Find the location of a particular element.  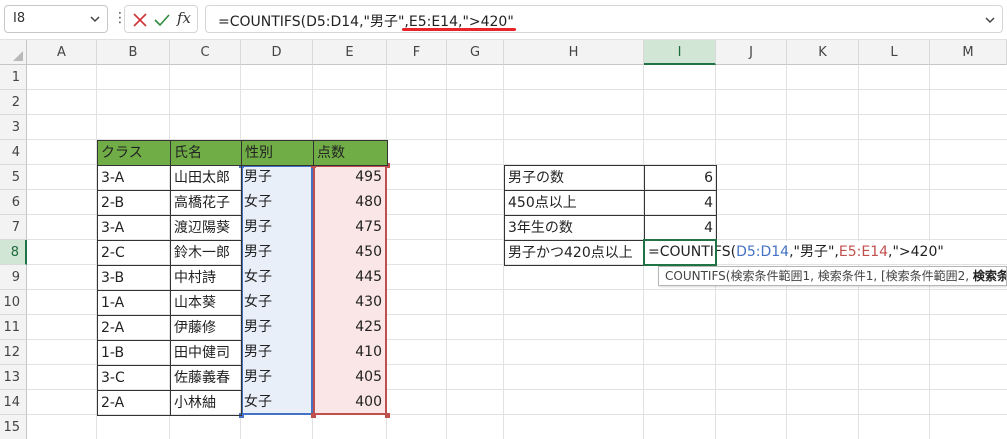

formula-input: =COUNTIFS(D5:D14,"男子",E5:E14,">420" is located at coordinates (604, 19).